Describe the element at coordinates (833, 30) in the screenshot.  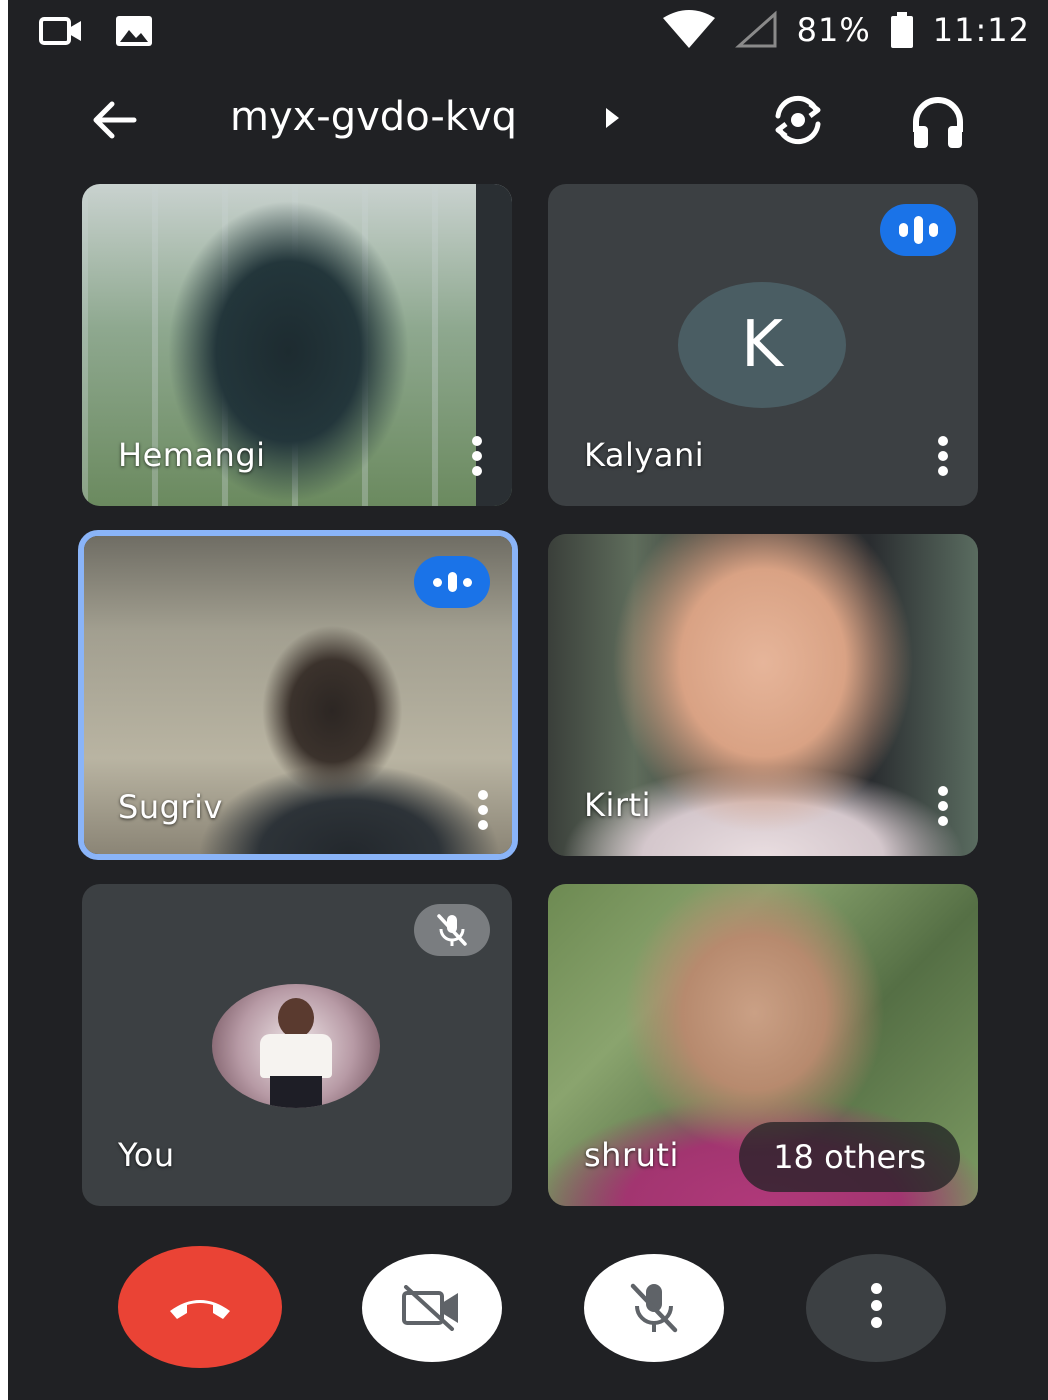
I see `battery-percent: 81%` at that location.